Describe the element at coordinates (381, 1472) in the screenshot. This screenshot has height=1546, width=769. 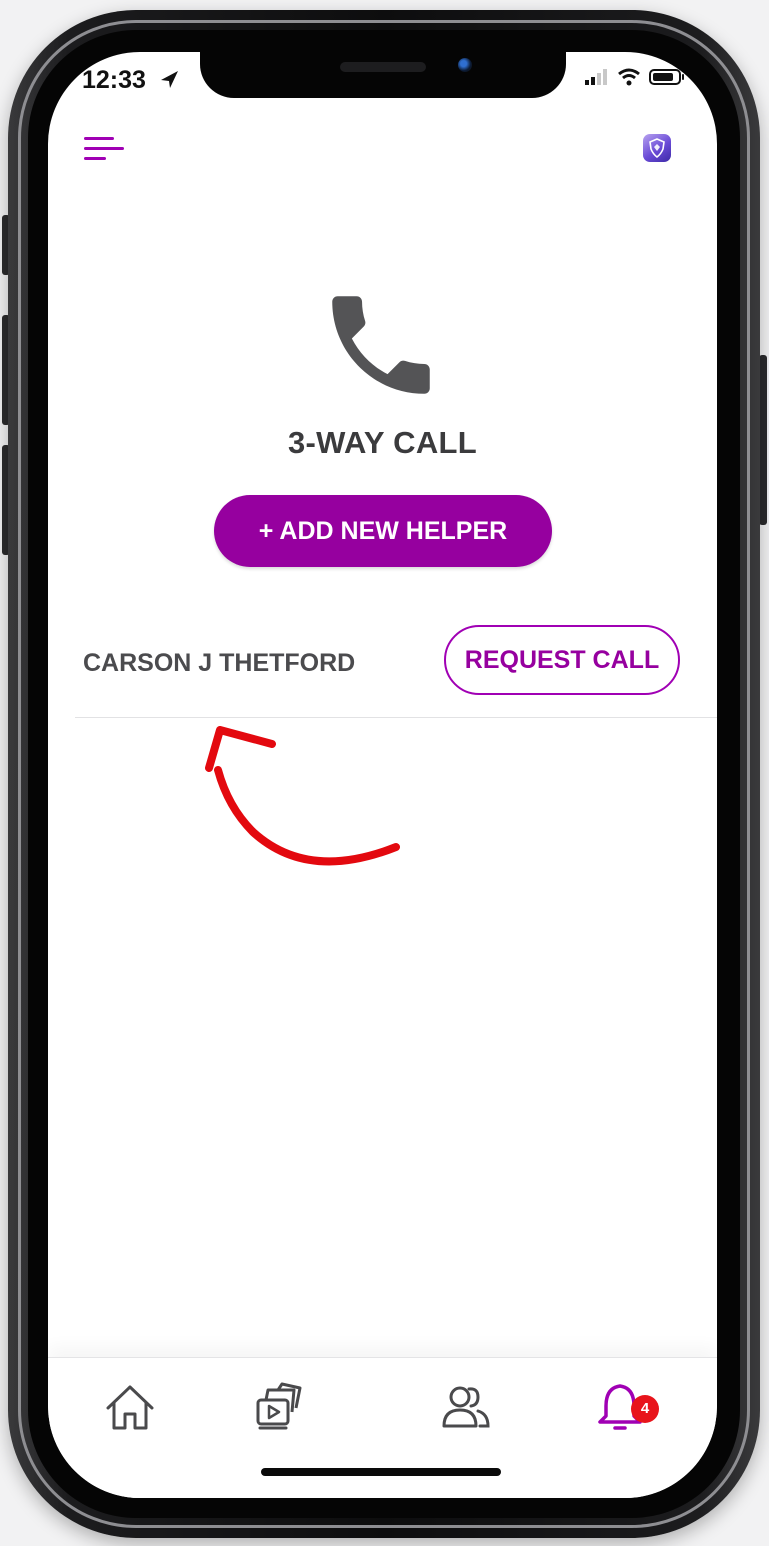
I see `home-indicator` at that location.